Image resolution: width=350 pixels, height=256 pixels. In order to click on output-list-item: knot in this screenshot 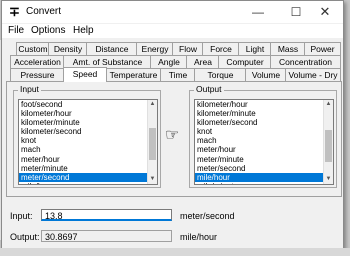, I will do `click(264, 131)`.